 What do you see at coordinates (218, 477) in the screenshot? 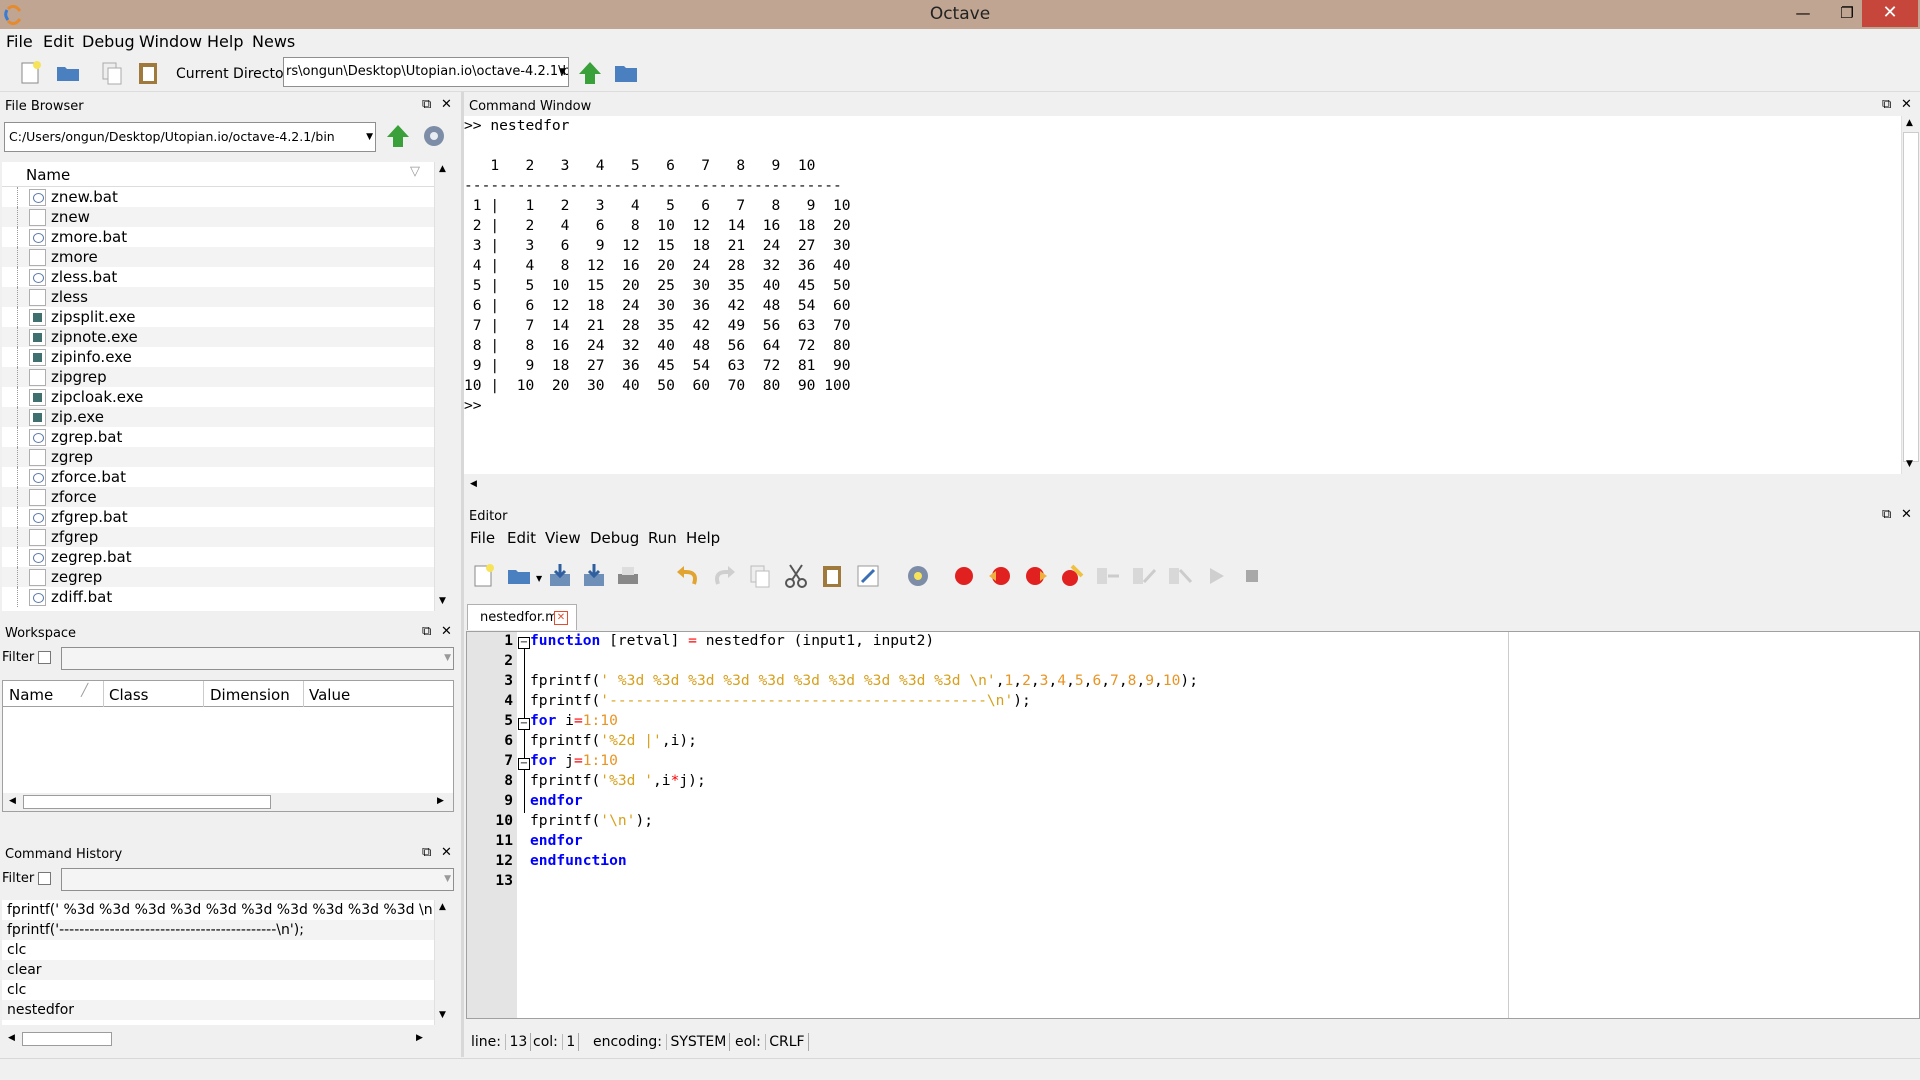
I see `file-row: zforce.bat` at bounding box center [218, 477].